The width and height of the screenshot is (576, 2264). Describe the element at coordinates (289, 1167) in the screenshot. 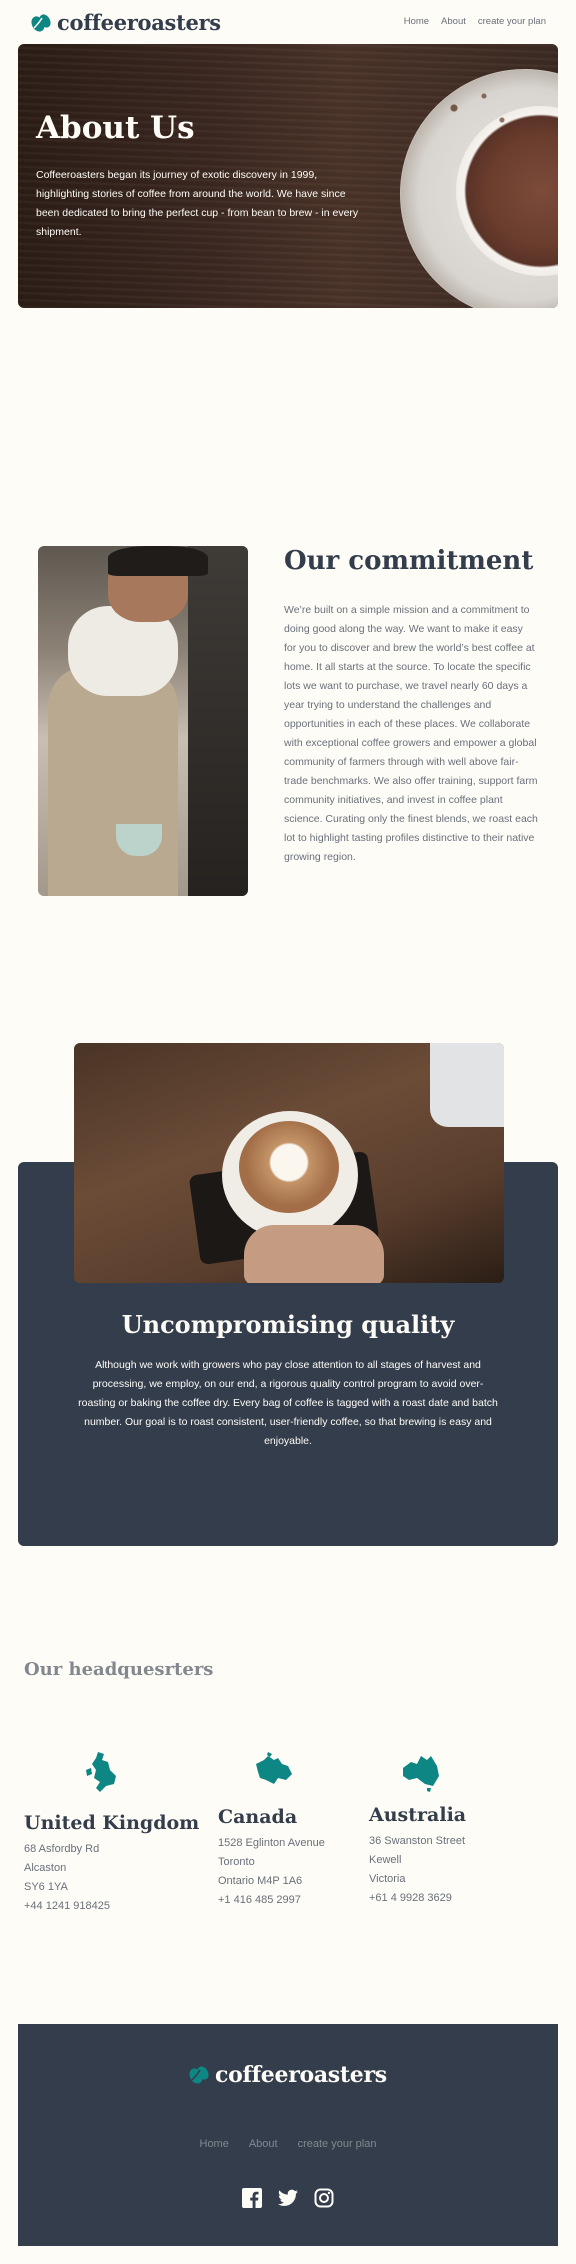

I see `latte-cup` at that location.